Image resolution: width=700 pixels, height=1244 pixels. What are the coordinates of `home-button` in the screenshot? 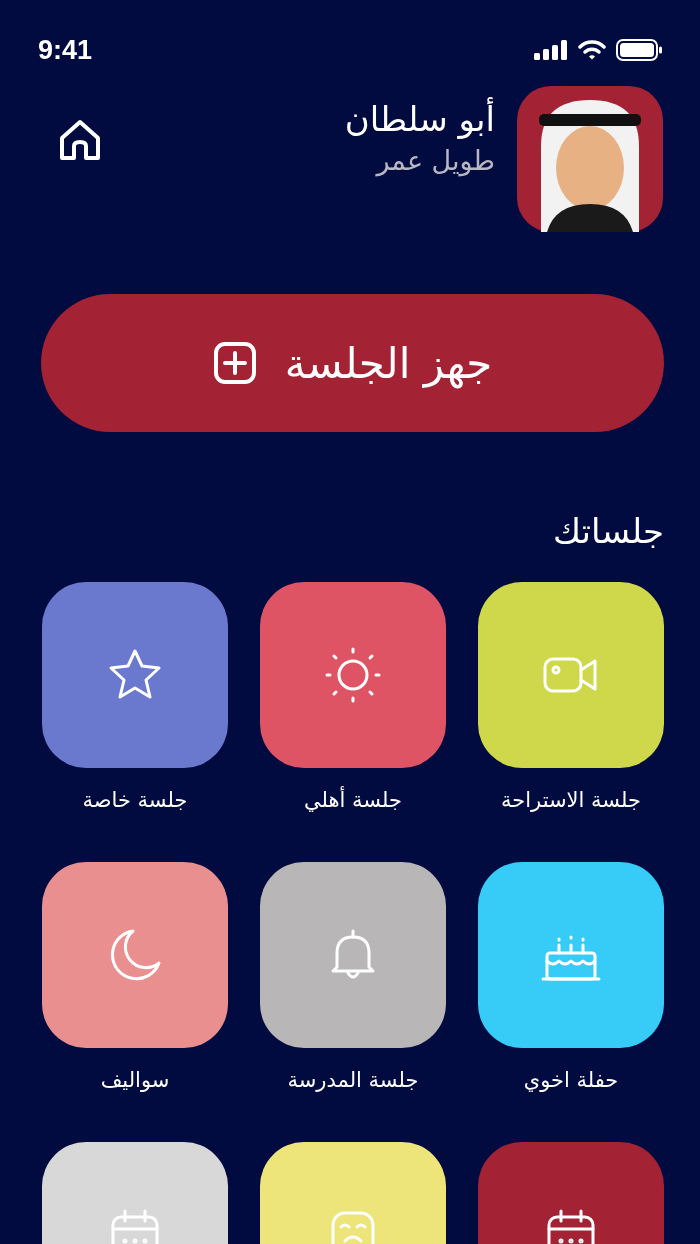 It's located at (80, 140).